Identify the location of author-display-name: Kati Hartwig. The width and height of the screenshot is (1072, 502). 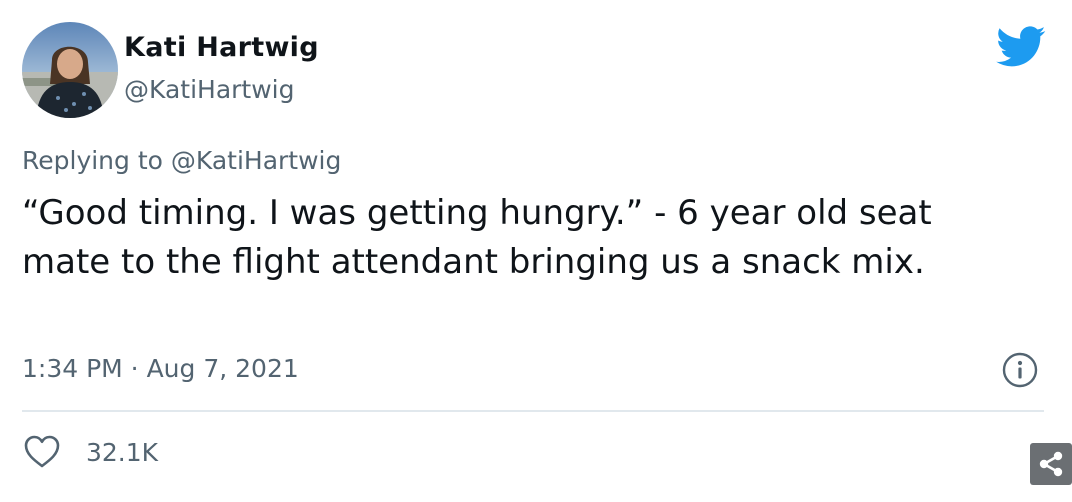
(221, 48).